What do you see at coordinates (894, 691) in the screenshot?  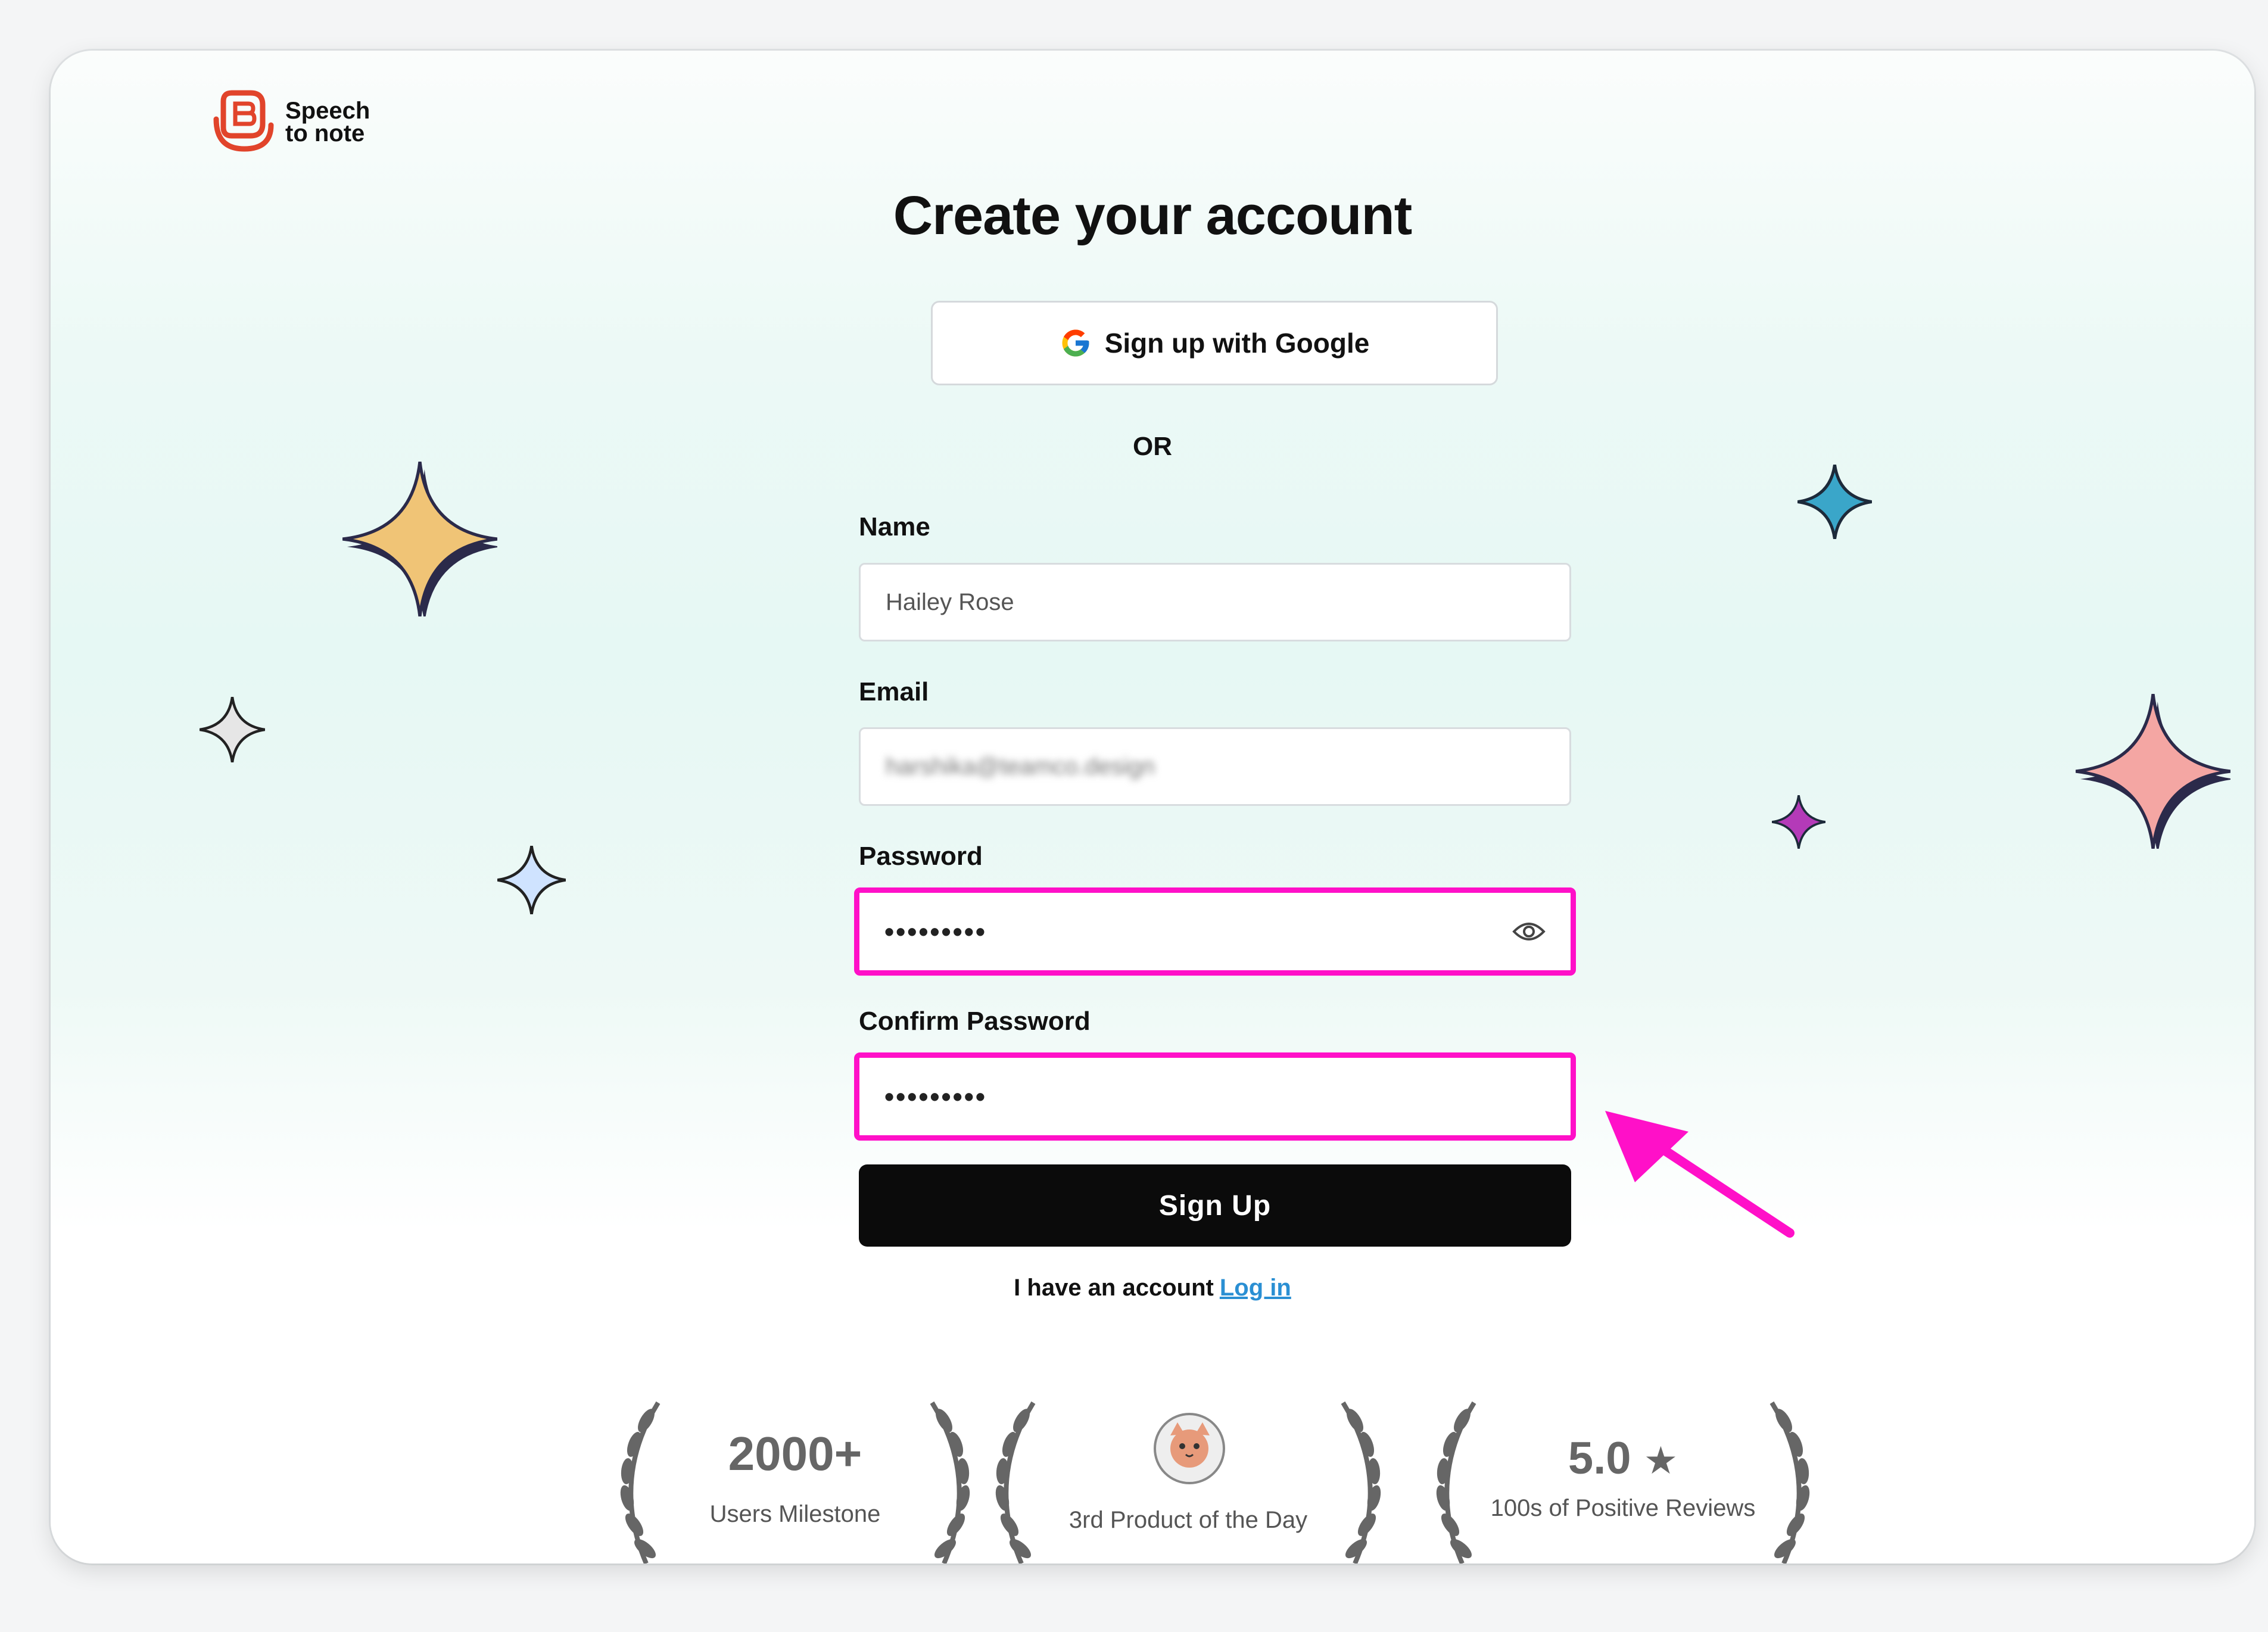 I see `email-label: Email` at bounding box center [894, 691].